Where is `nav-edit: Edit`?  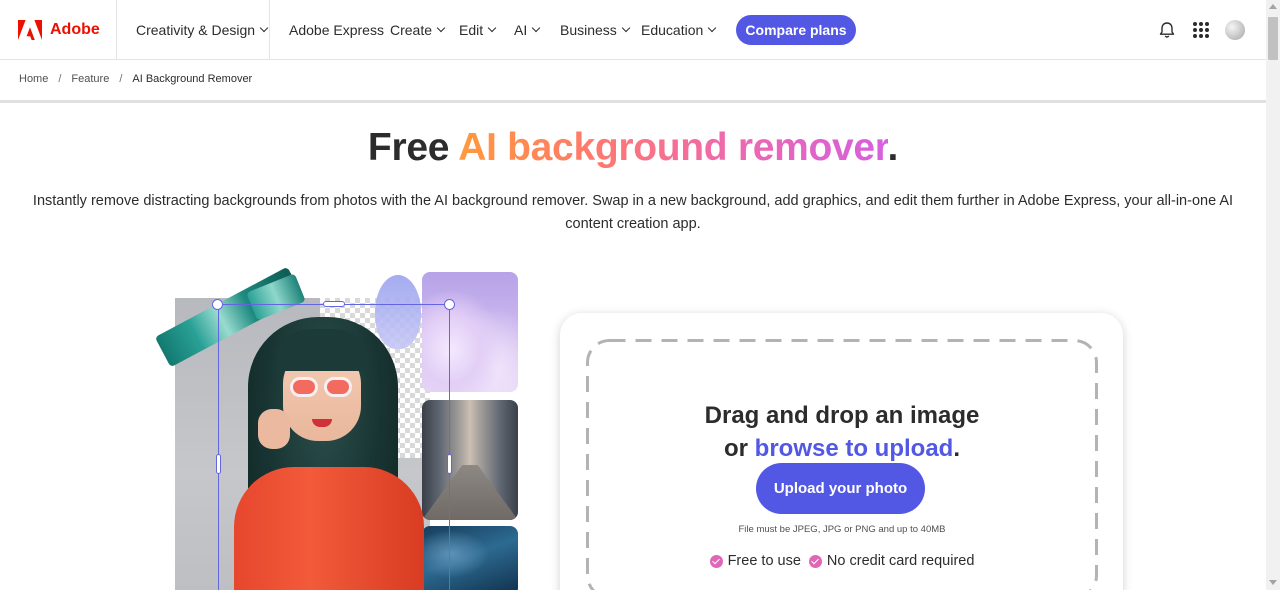
nav-edit: Edit is located at coordinates (478, 30).